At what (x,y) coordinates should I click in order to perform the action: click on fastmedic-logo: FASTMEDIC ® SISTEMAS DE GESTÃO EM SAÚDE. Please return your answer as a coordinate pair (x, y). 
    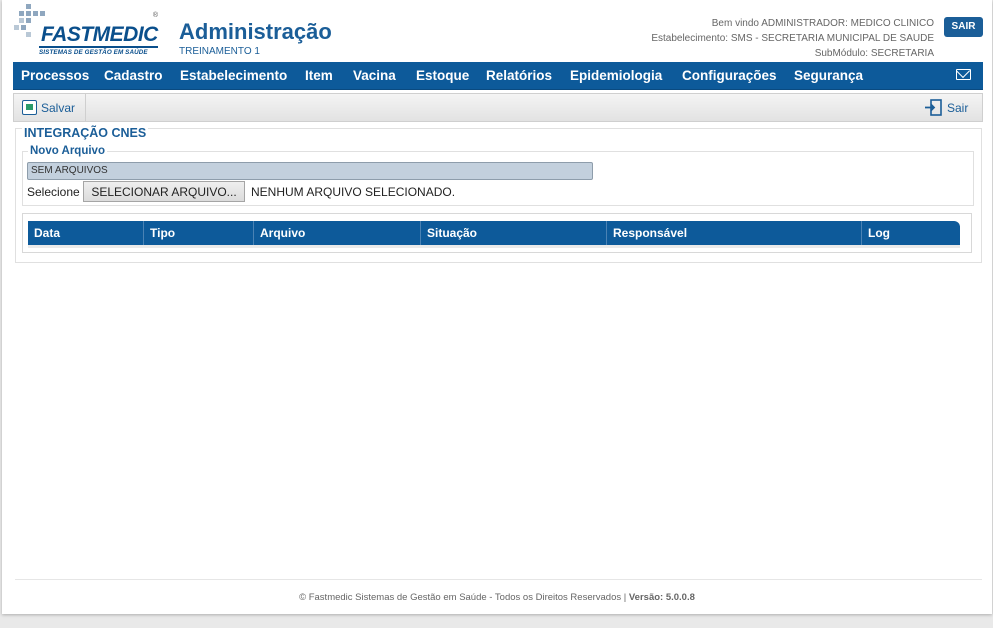
    Looking at the image, I should click on (88, 31).